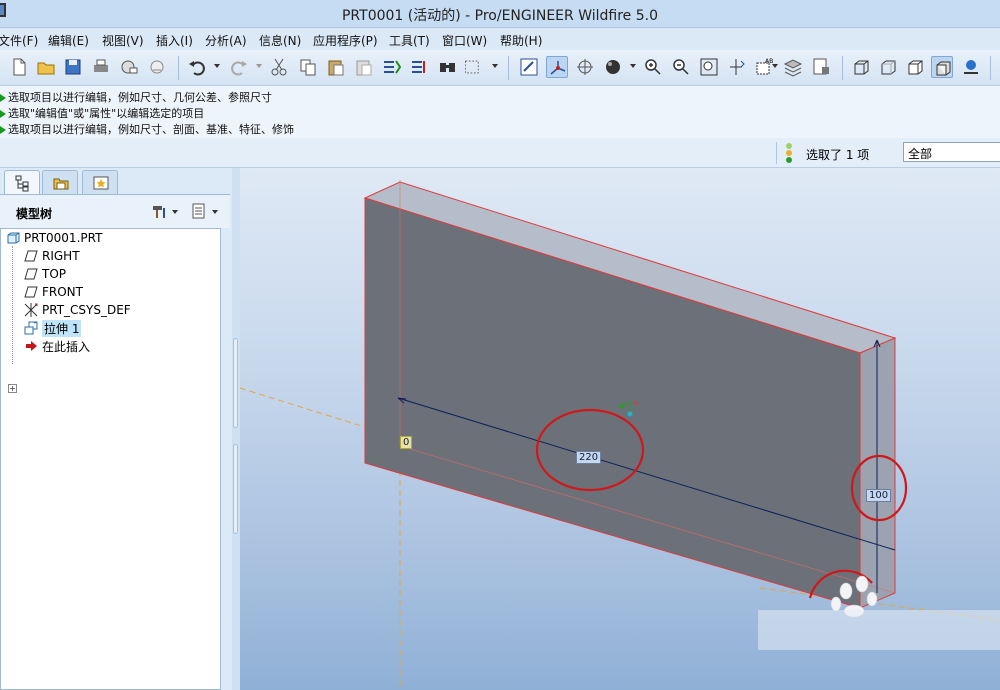 The width and height of the screenshot is (1000, 690). What do you see at coordinates (529, 67) in the screenshot?
I see `repaint-icon` at bounding box center [529, 67].